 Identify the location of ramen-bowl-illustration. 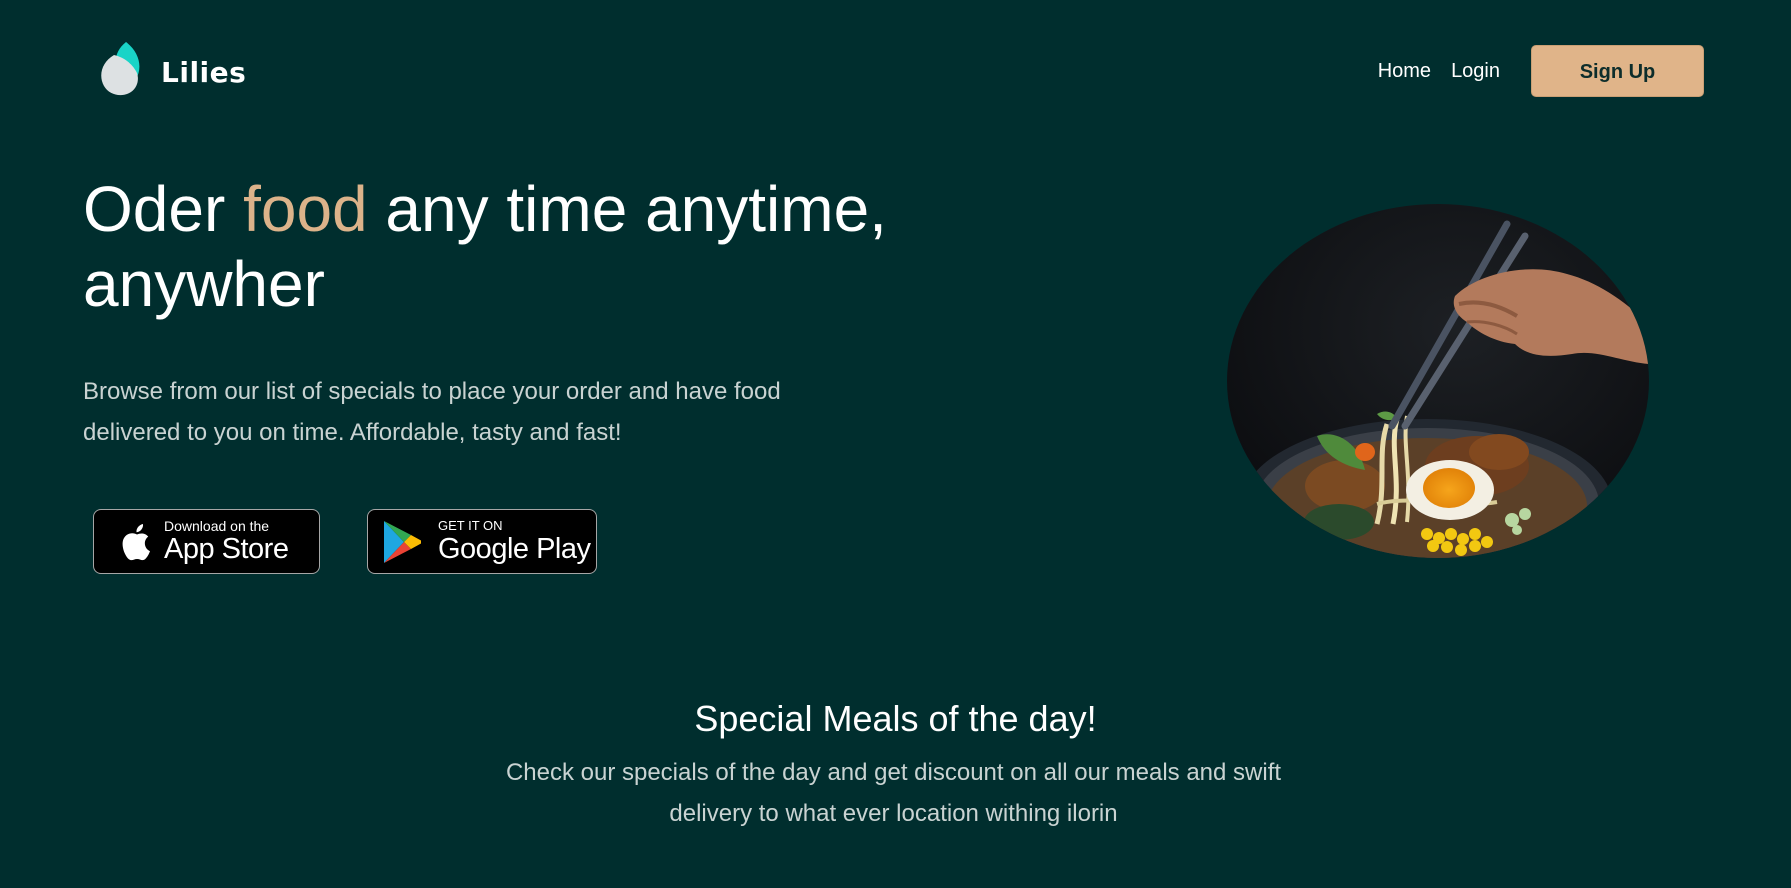
(1438, 381).